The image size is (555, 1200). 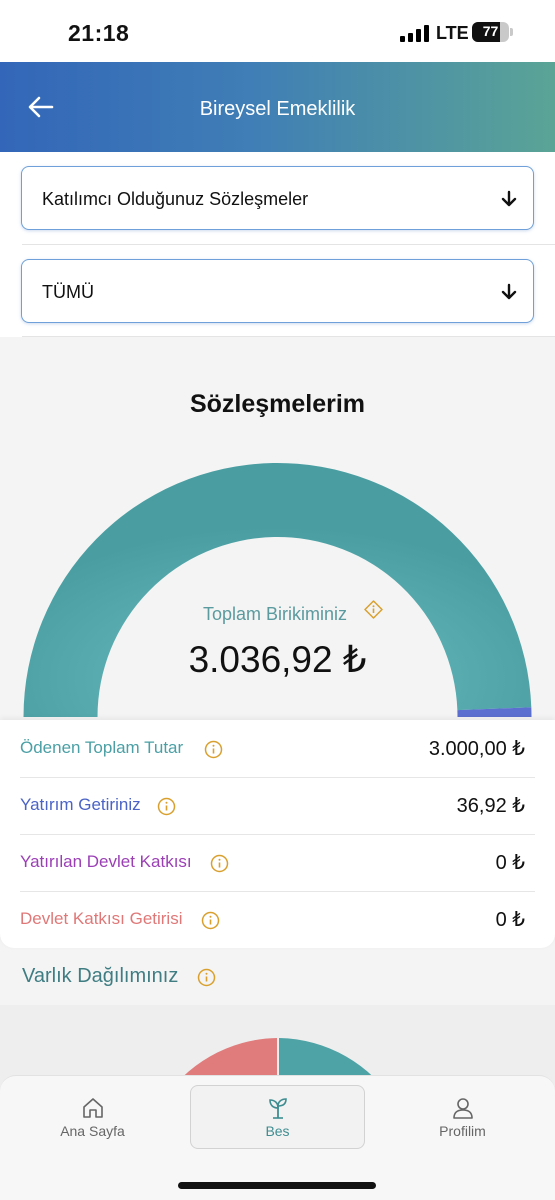 I want to click on state-contribution-return-value: 0 ₺, so click(x=510, y=920).